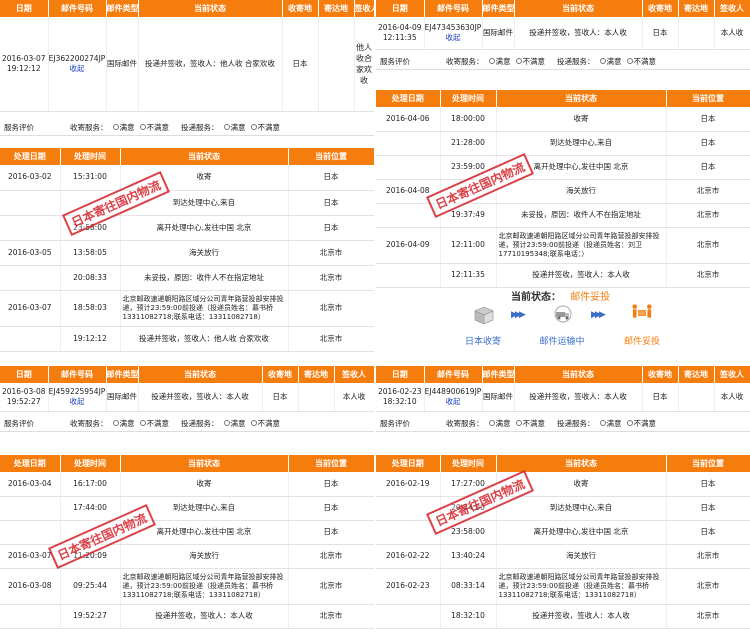 The image size is (750, 636). Describe the element at coordinates (187, 508) in the screenshot. I see `tracking-row: 17:44:00 到达处理中心,来自 日本` at that location.